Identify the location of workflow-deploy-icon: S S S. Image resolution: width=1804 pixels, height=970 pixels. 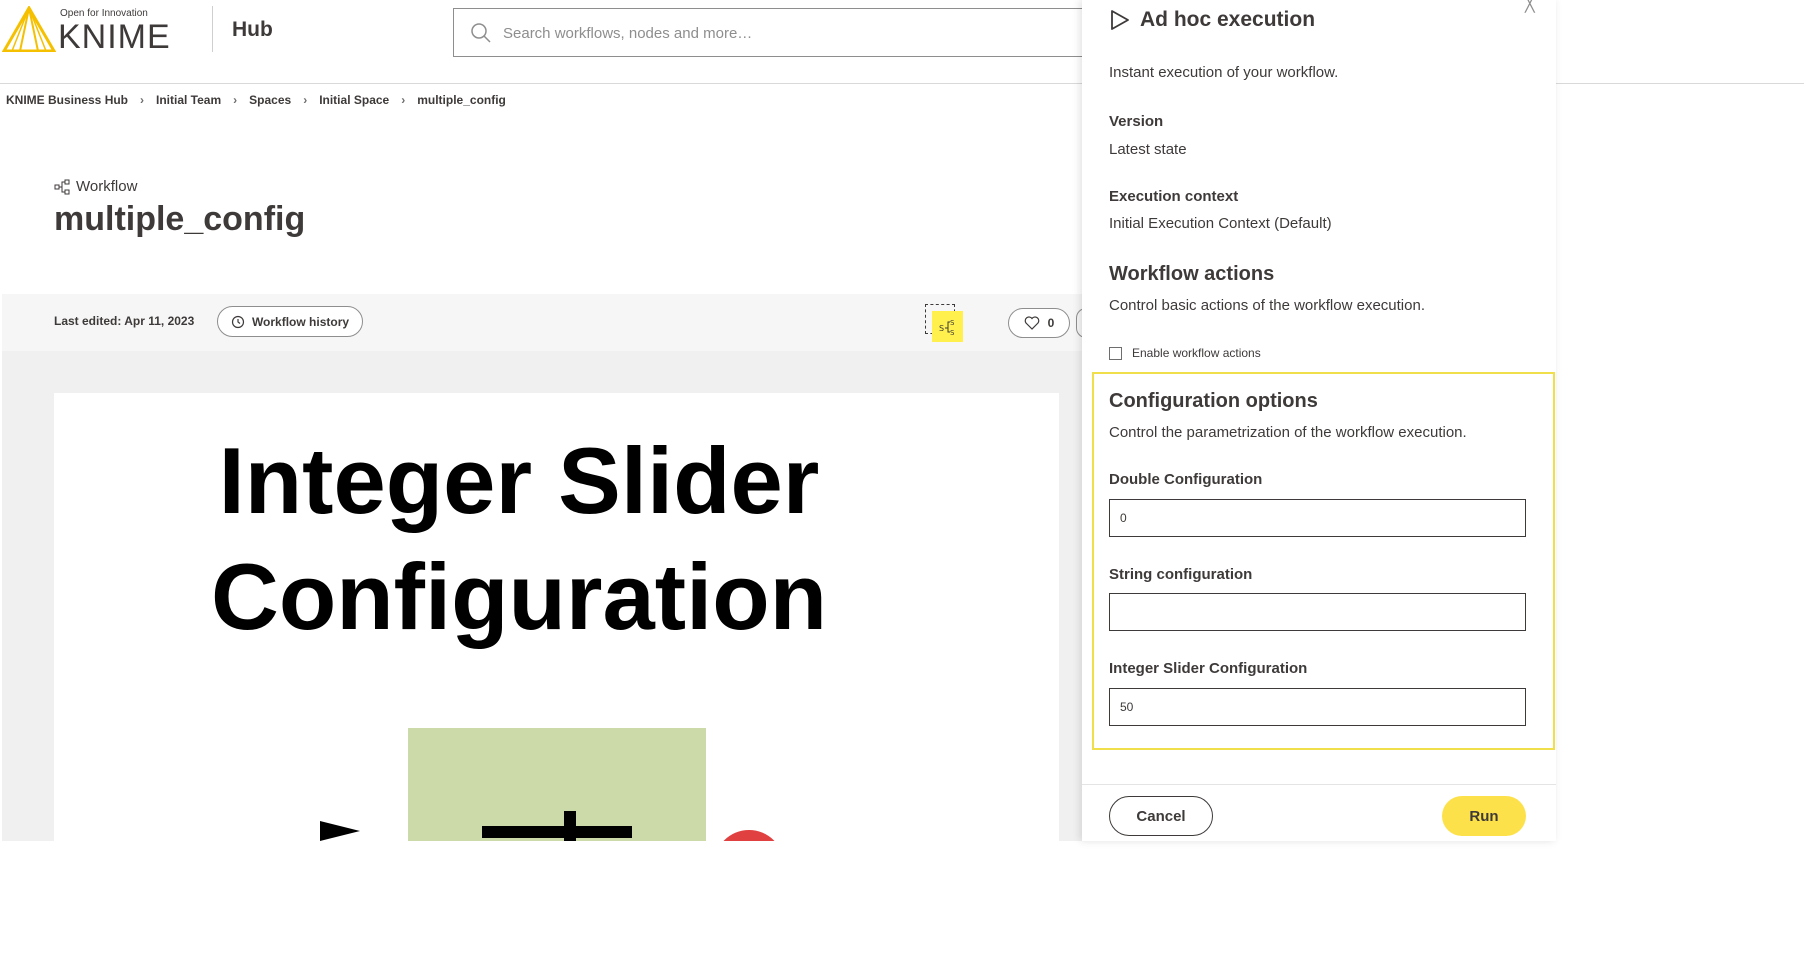
(947, 328).